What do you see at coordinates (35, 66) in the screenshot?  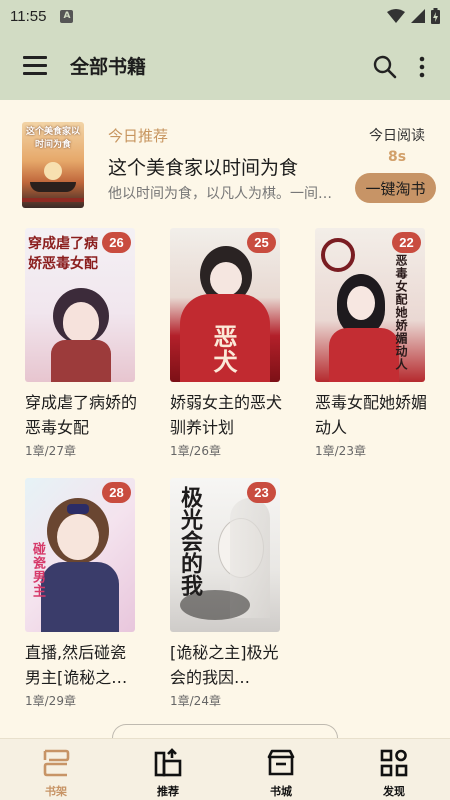 I see `menu-icon` at bounding box center [35, 66].